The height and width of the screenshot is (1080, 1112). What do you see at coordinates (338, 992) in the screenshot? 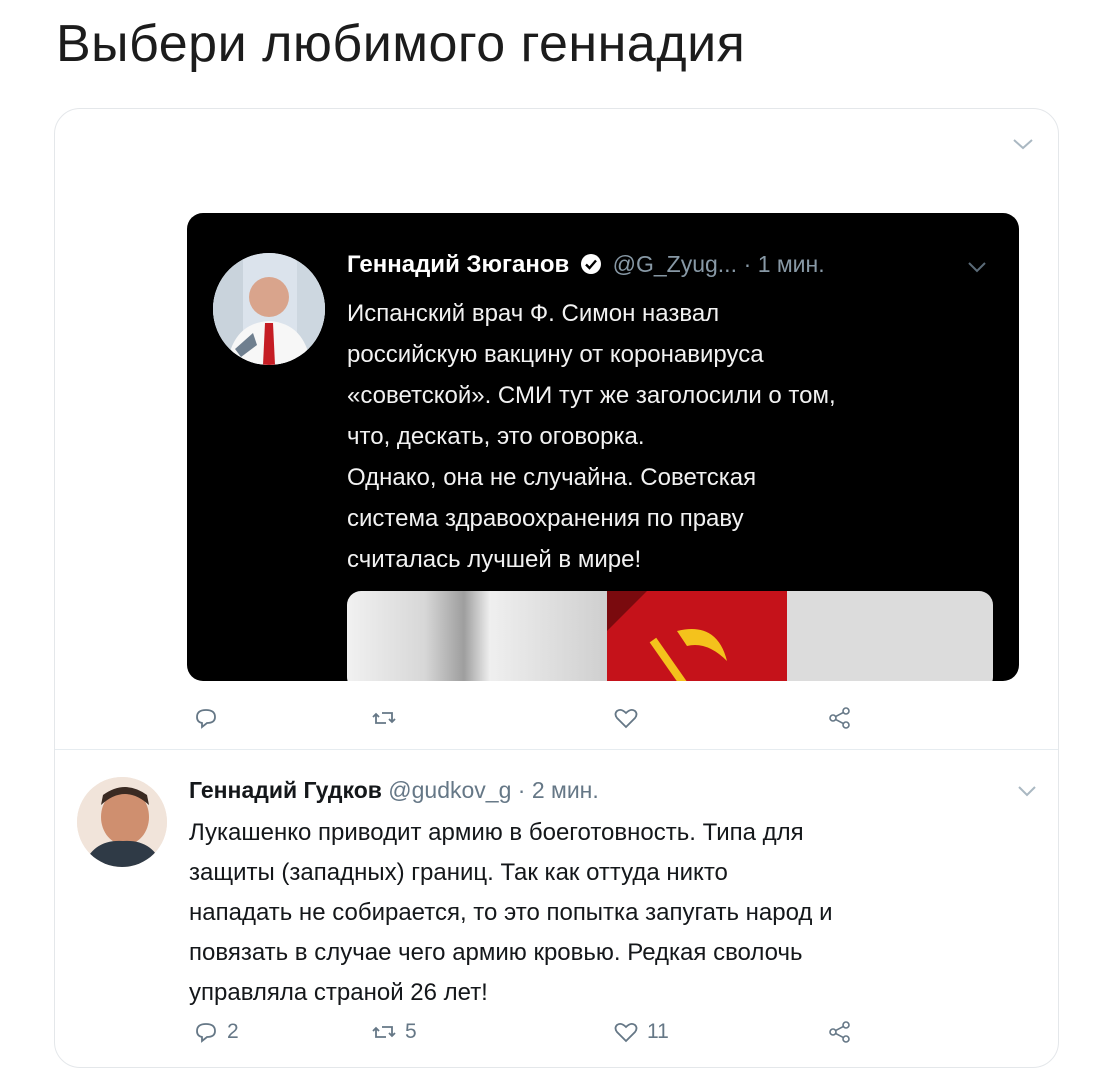
I see `tweet-text-line: управляла страной 26 лет!` at bounding box center [338, 992].